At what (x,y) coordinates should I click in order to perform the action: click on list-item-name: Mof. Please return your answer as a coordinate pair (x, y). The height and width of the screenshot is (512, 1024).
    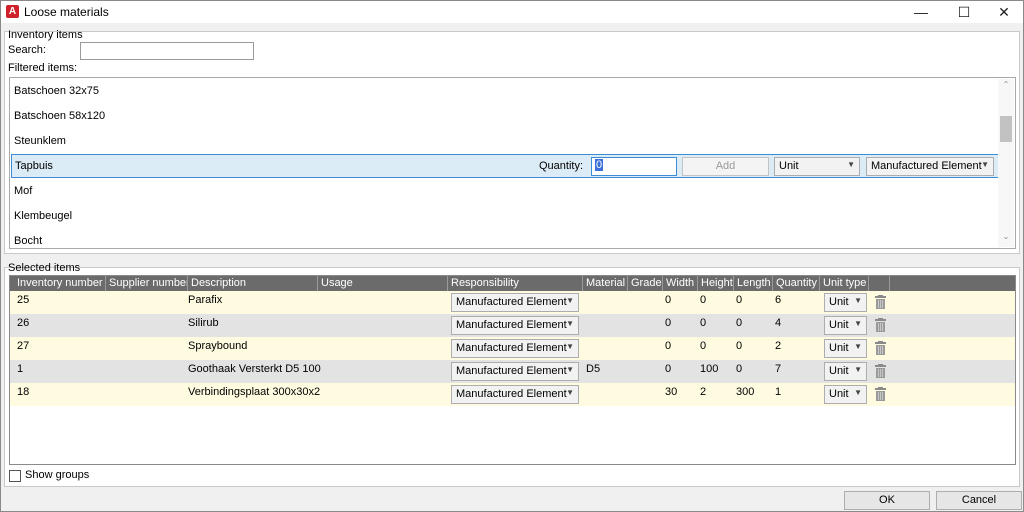
    Looking at the image, I should click on (23, 191).